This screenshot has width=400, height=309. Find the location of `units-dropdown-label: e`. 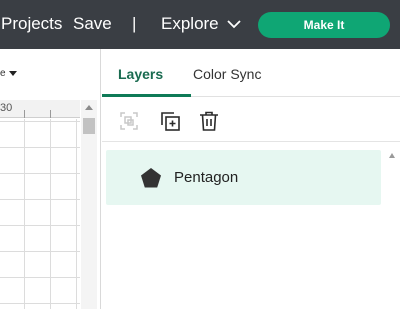

units-dropdown-label: e is located at coordinates (3, 73).